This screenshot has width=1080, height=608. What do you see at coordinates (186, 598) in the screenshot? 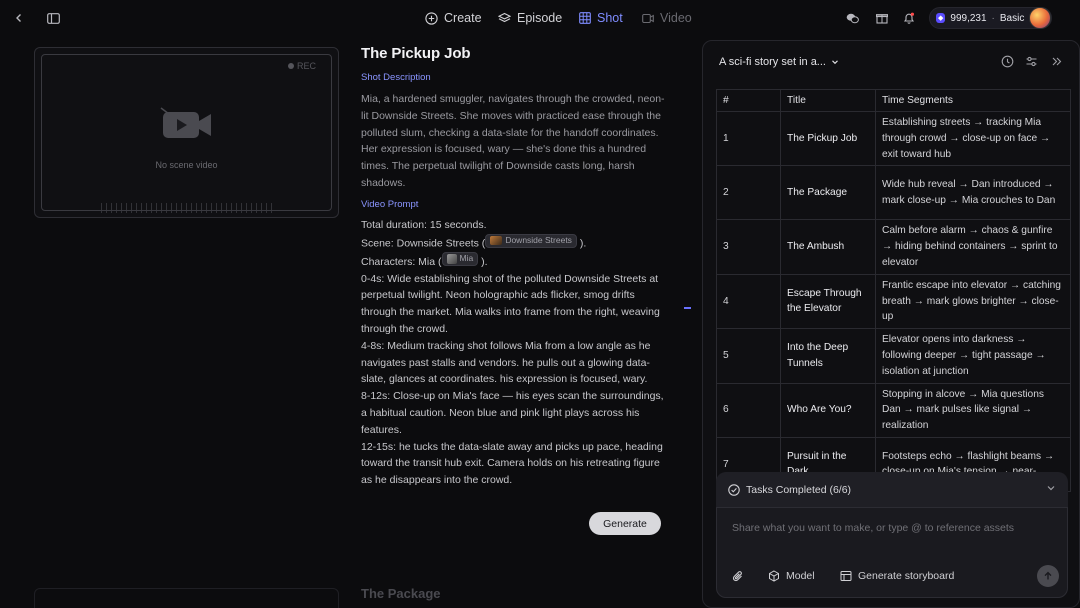
I see `next-scene-preview` at bounding box center [186, 598].